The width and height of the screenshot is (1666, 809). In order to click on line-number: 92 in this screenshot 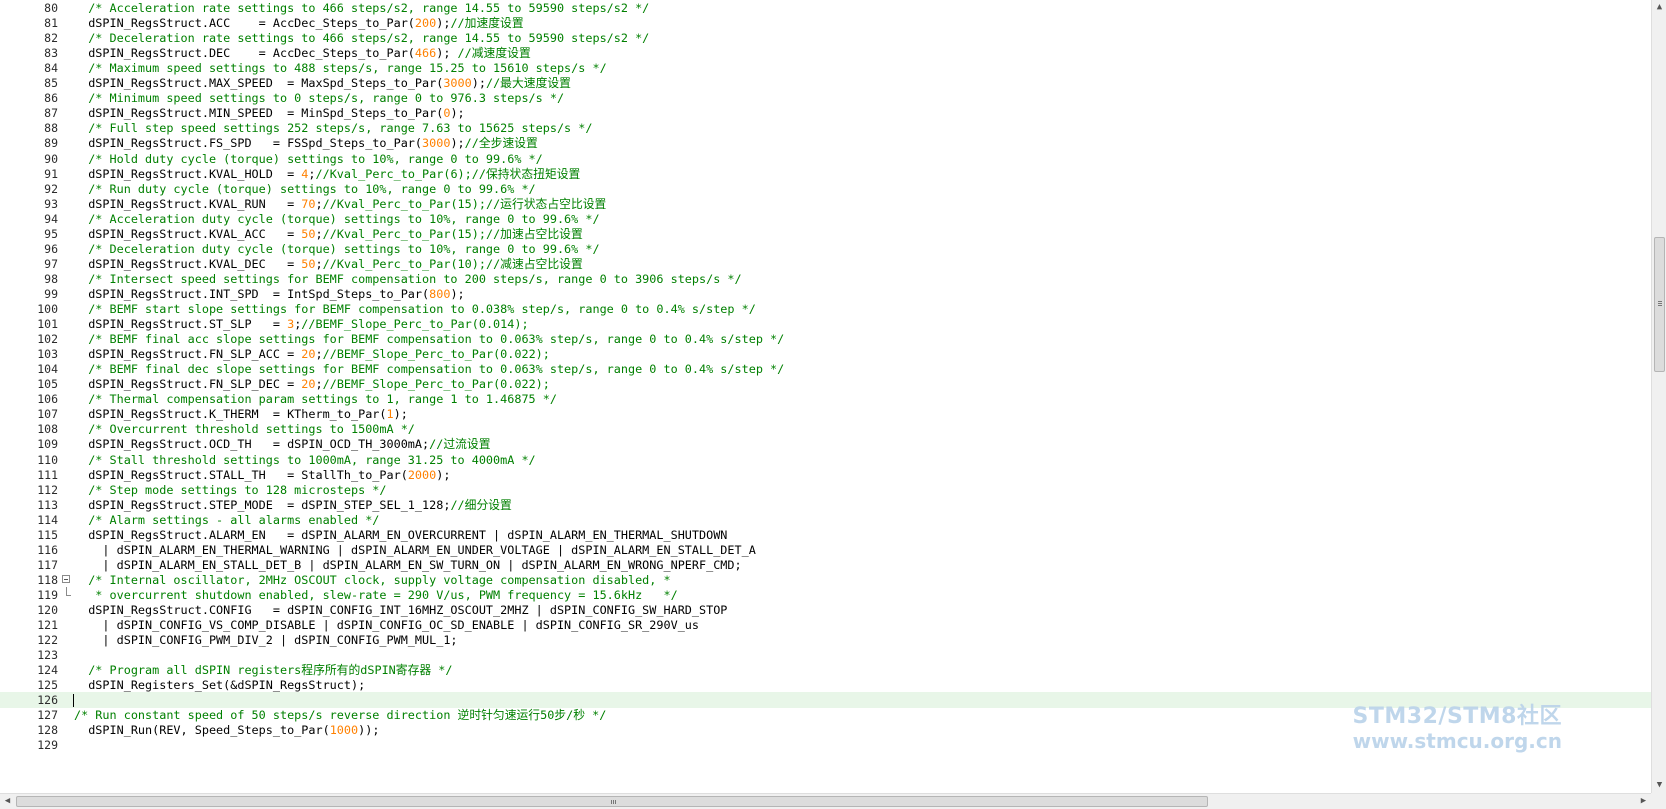, I will do `click(51, 188)`.